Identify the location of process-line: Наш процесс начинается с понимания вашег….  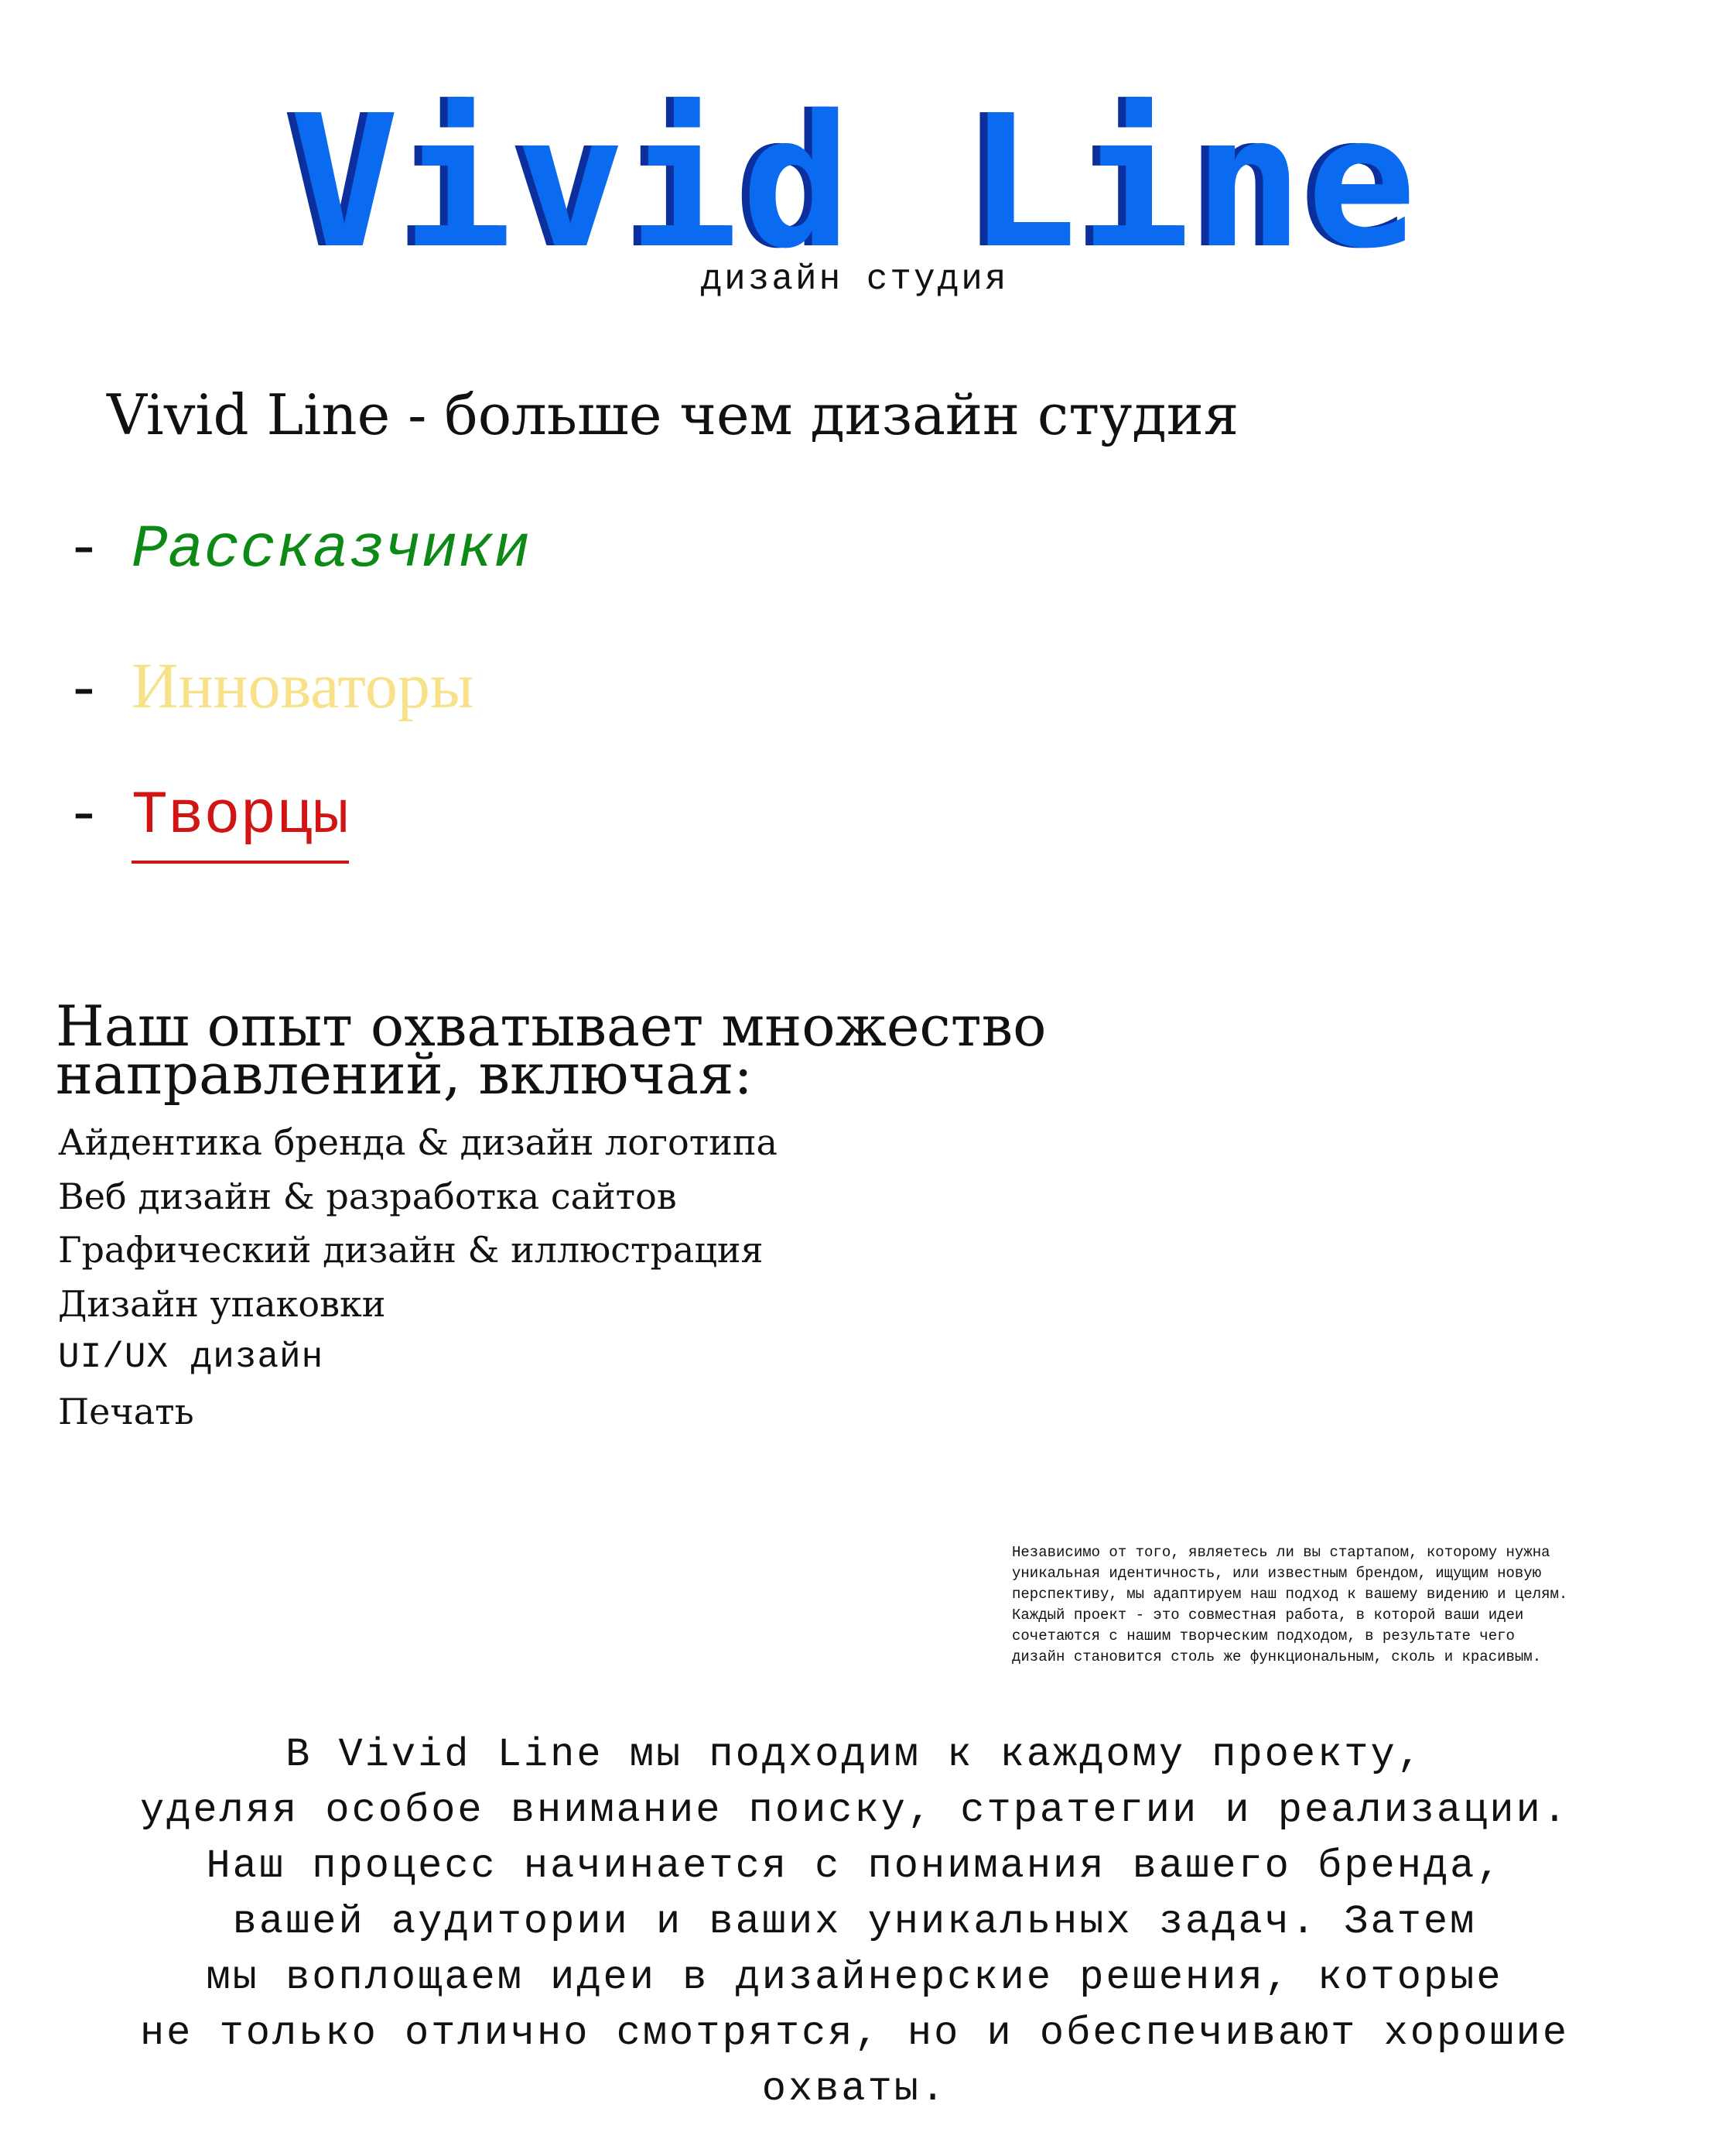
(854, 1866).